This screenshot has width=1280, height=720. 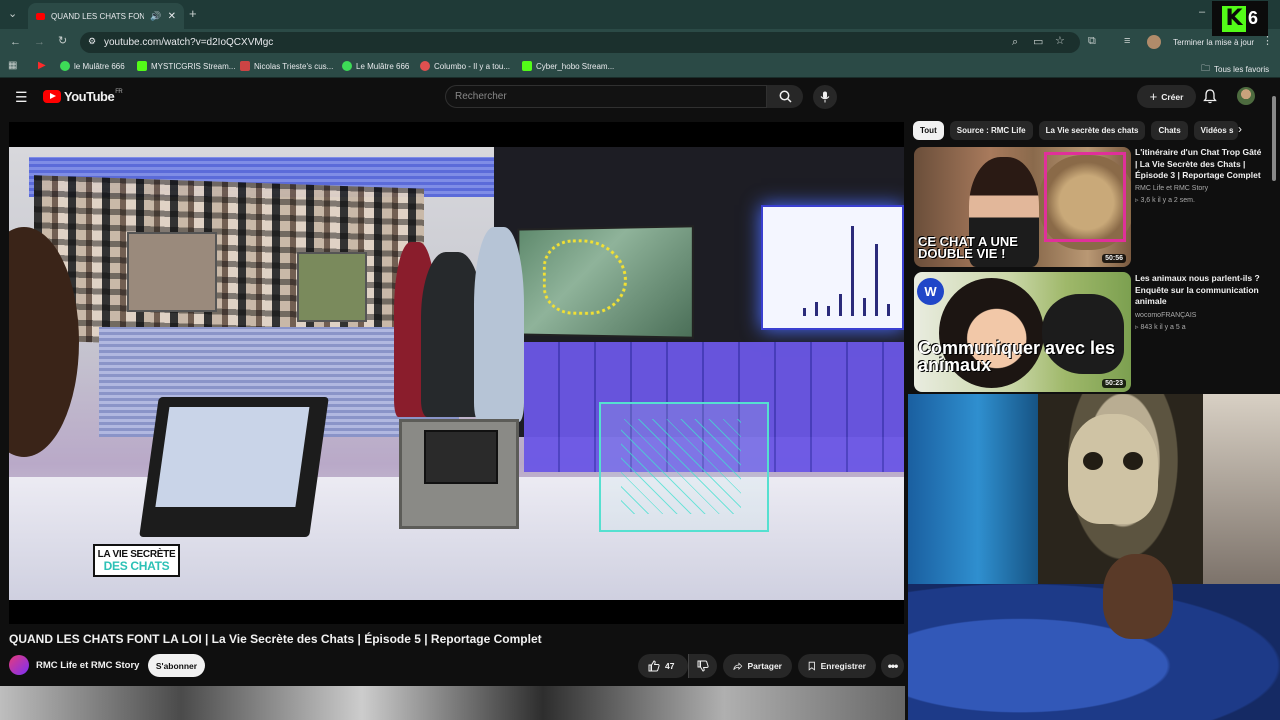 I want to click on kick-logo-icon: K, so click(x=1233, y=18).